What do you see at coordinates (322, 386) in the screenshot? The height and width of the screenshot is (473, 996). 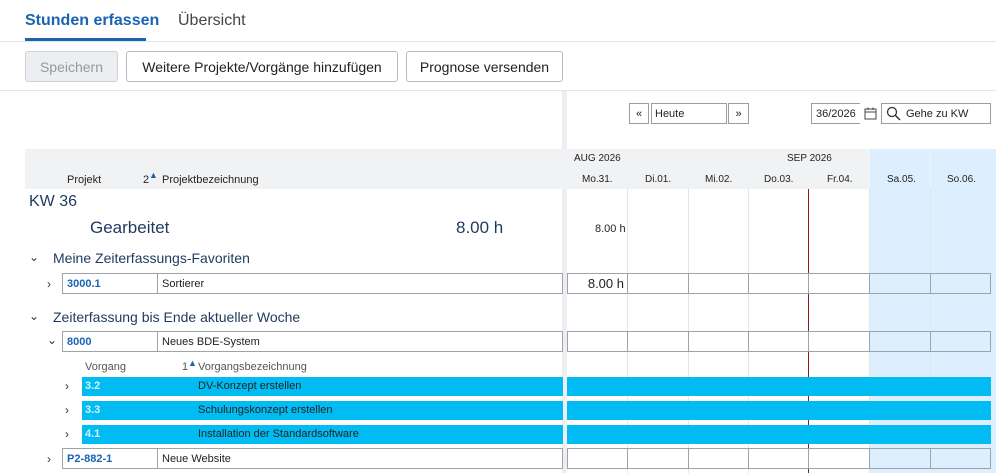 I see `task-row` at bounding box center [322, 386].